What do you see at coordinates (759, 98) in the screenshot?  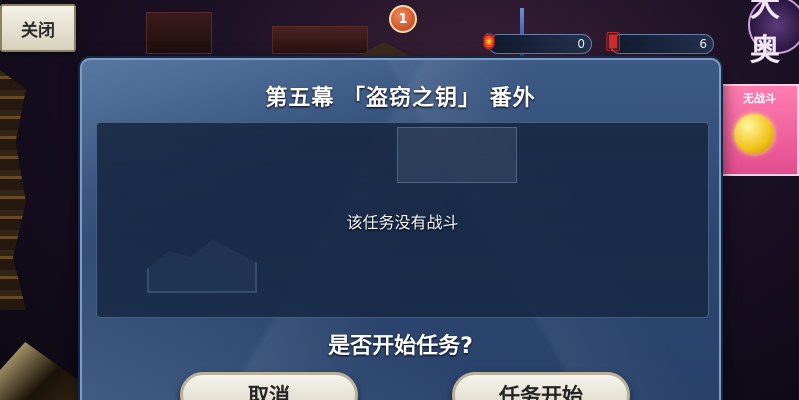 I see `mission-card-label: 无战斗` at bounding box center [759, 98].